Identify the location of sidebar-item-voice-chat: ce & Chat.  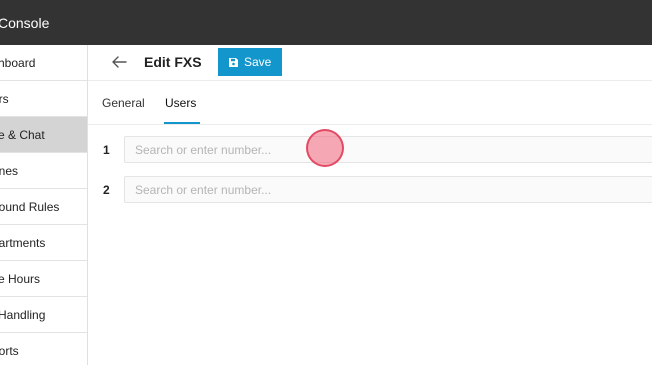
(43, 135).